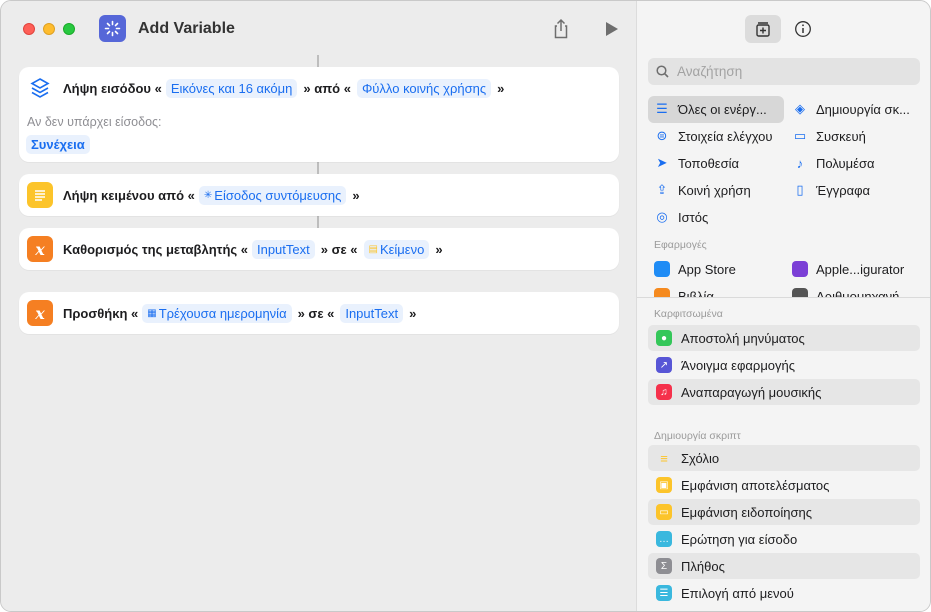  Describe the element at coordinates (272, 195) in the screenshot. I see `shortcut-input-token: ✳ Είσοδος συντόμευσης` at that location.